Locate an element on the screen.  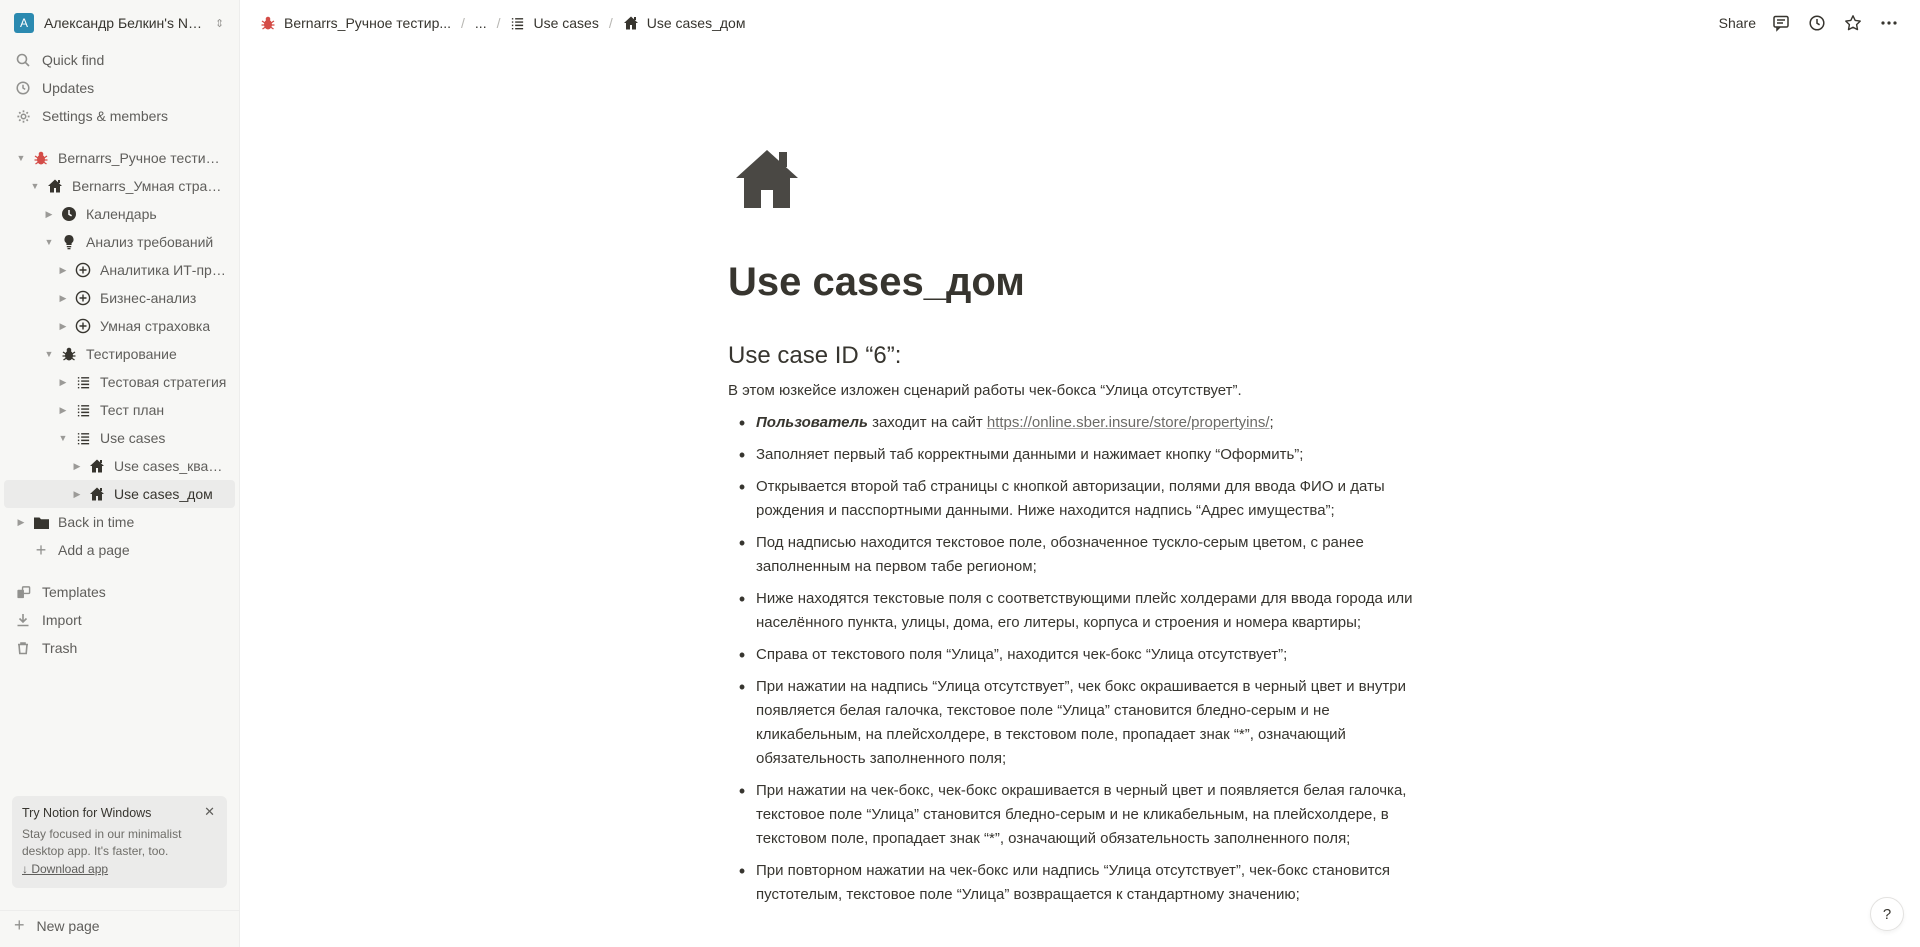
updates: Updates is located at coordinates (119, 88).